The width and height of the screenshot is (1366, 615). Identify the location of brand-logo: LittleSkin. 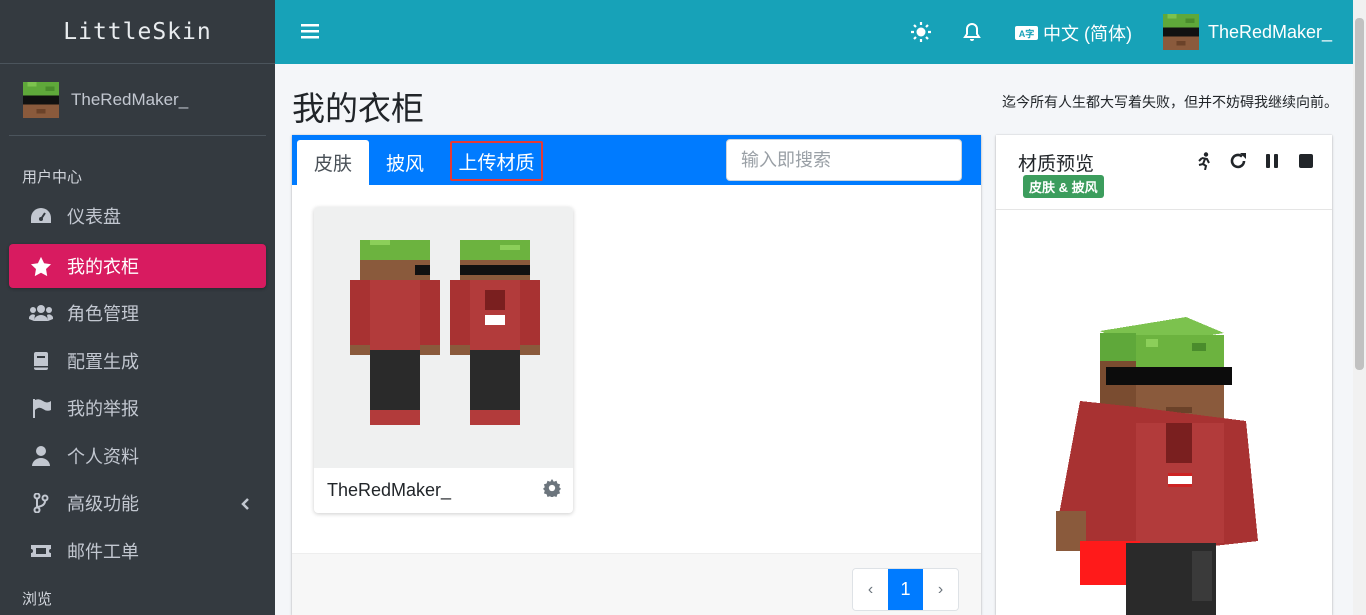
(137, 32).